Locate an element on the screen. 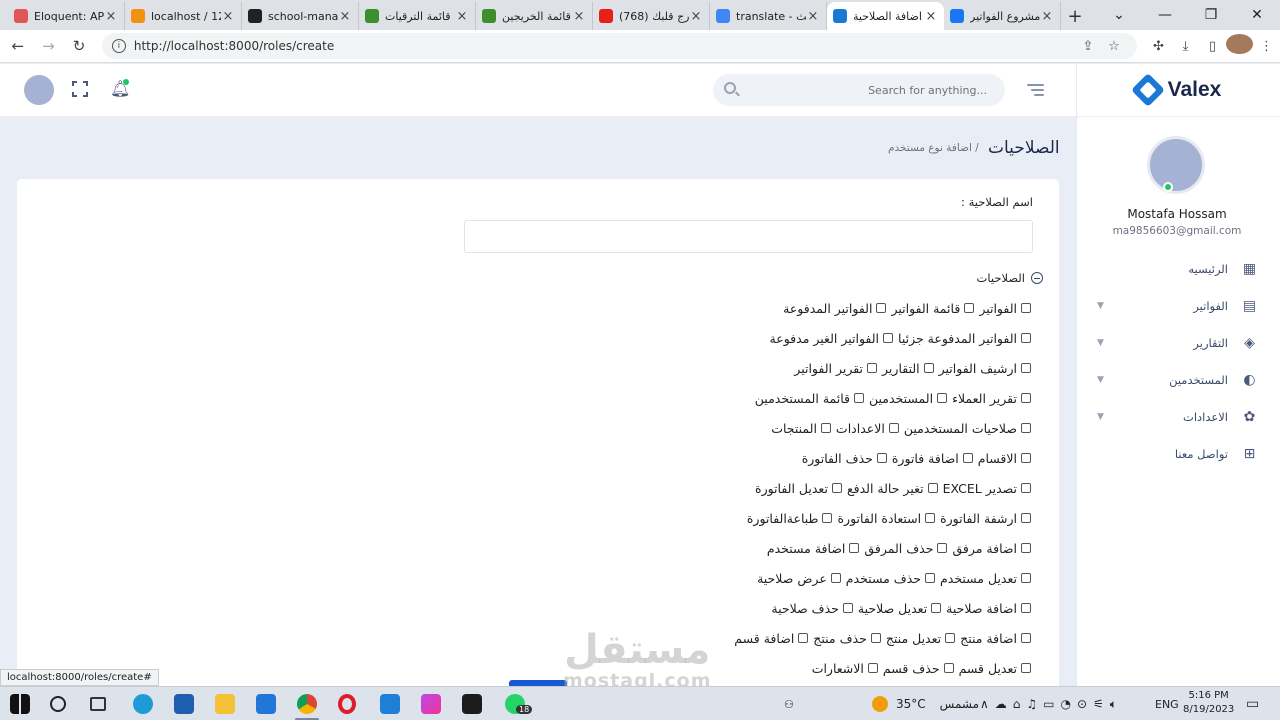  permission-item: تقرير الفواتير is located at coordinates (836, 368).